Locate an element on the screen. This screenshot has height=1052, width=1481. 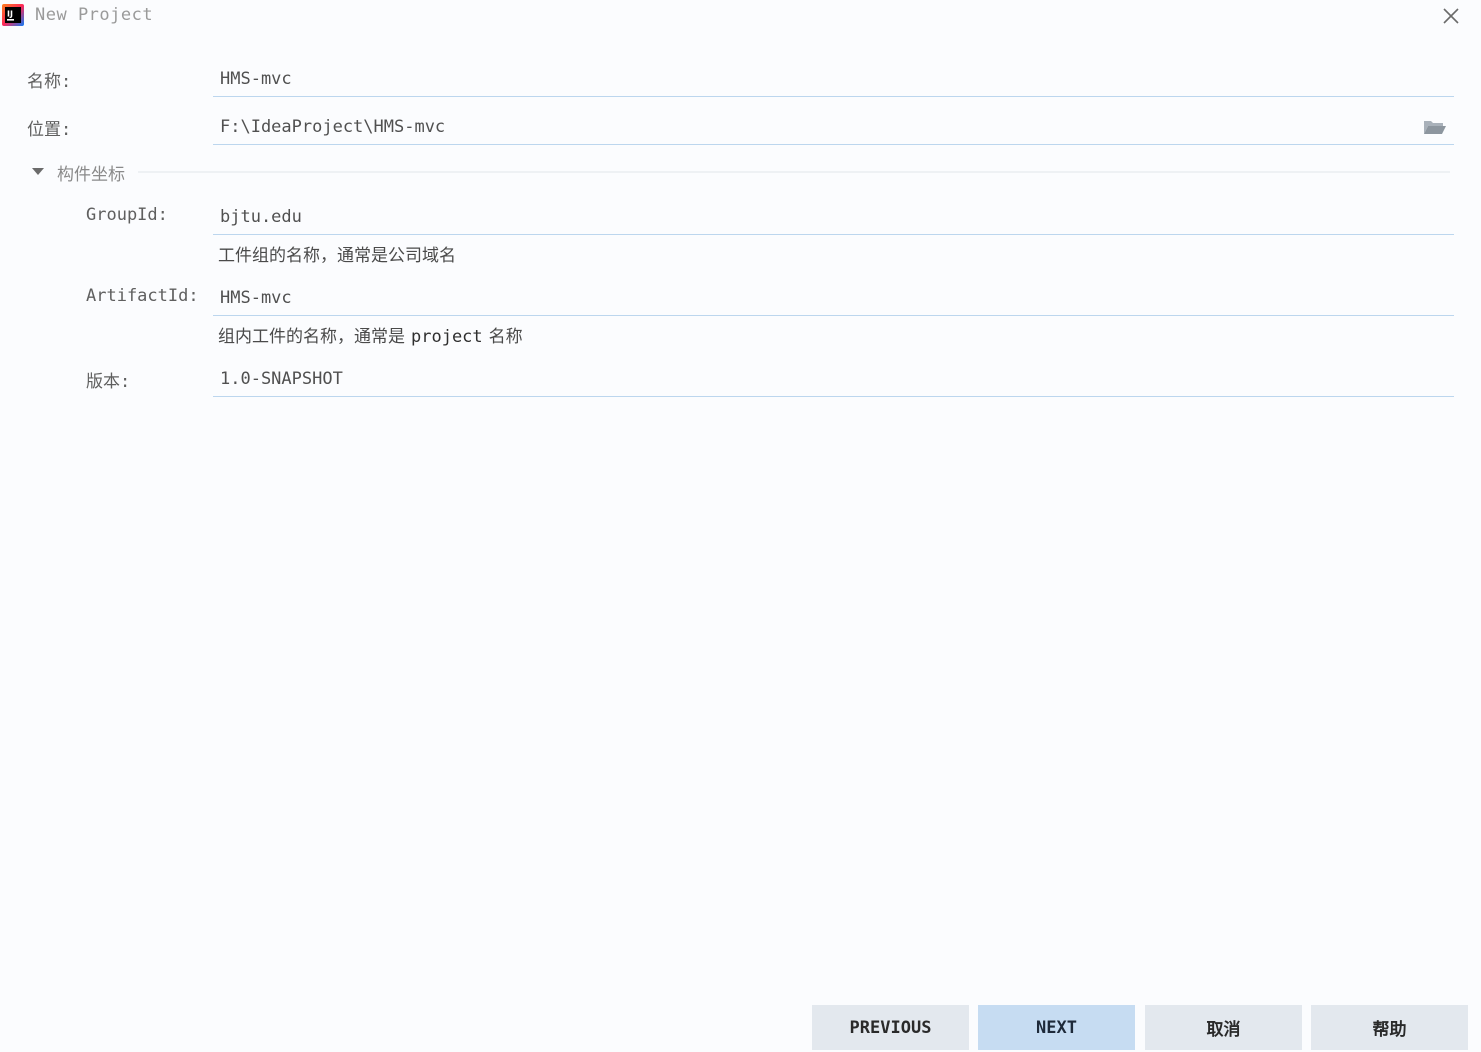
triangle-down-icon is located at coordinates (38, 172).